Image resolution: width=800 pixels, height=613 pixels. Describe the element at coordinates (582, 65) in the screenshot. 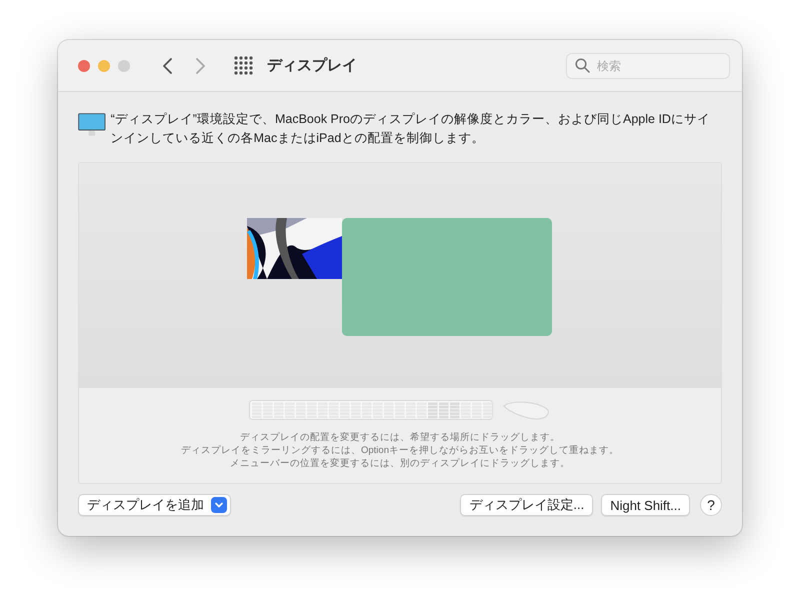

I see `search-icon` at that location.